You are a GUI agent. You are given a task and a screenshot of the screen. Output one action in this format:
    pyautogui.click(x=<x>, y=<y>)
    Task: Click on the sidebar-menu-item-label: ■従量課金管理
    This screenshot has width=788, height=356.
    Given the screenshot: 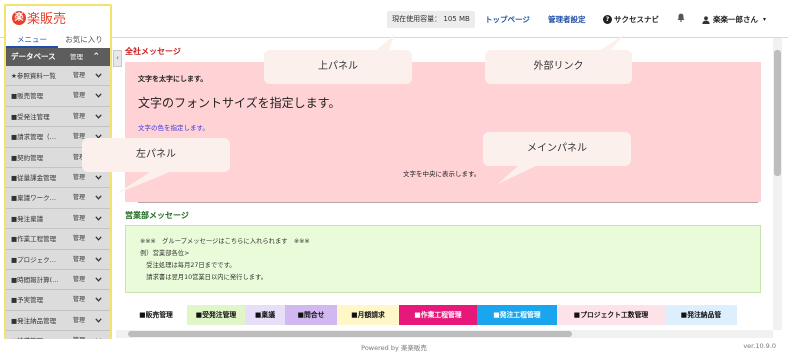 What is the action you would take?
    pyautogui.click(x=34, y=177)
    